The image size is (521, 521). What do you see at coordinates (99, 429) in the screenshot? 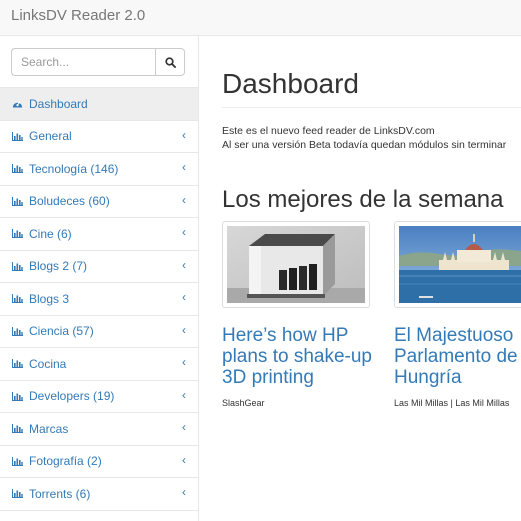
I see `sidebar-item-marcas: Marcas ‹` at bounding box center [99, 429].